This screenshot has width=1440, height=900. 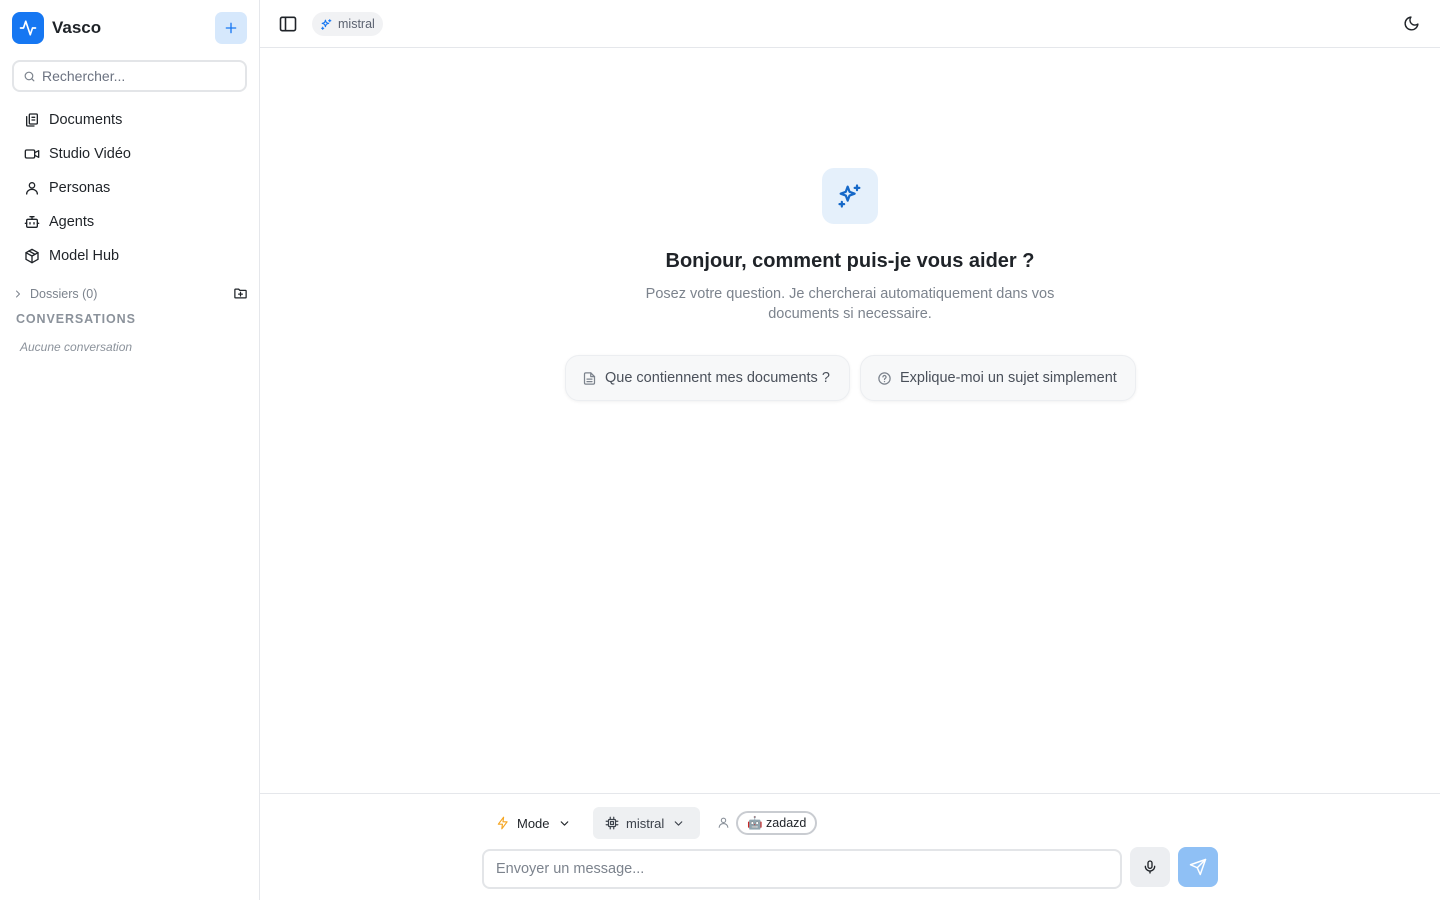 What do you see at coordinates (850, 24) in the screenshot?
I see `topbar: mistral` at bounding box center [850, 24].